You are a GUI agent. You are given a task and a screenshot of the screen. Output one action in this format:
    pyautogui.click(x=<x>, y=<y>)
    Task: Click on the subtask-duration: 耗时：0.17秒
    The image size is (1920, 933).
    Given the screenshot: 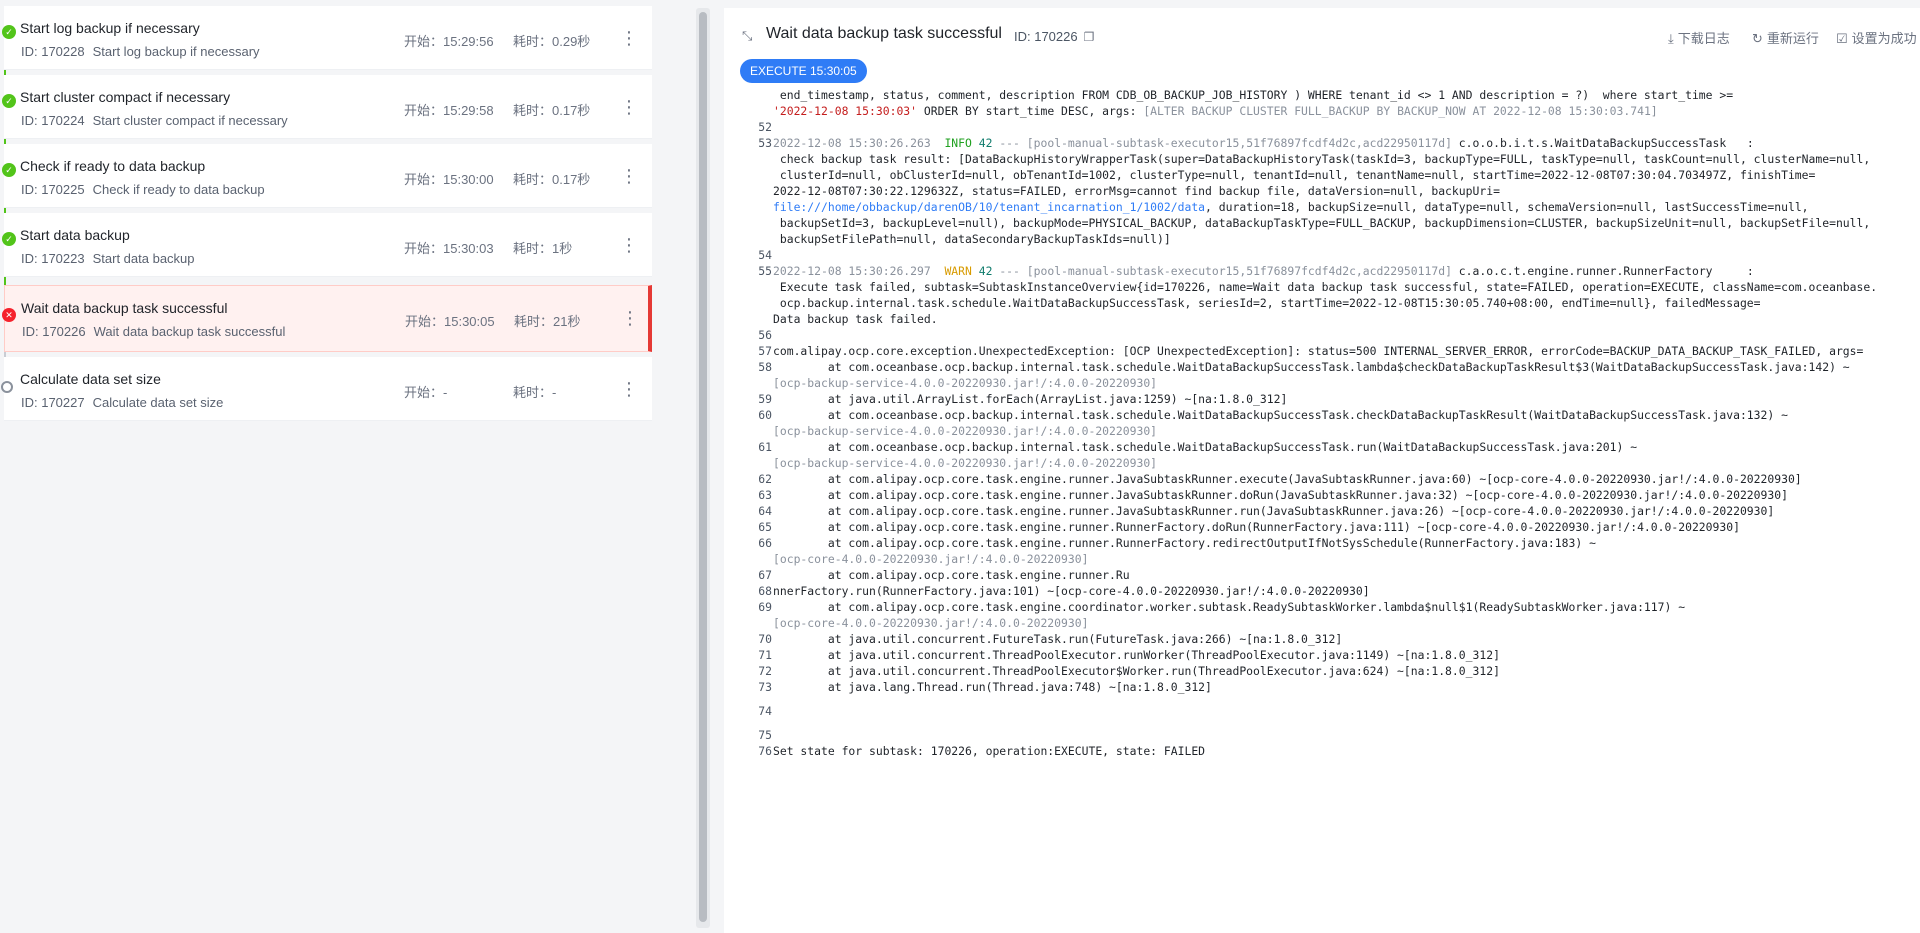 What is the action you would take?
    pyautogui.click(x=552, y=110)
    